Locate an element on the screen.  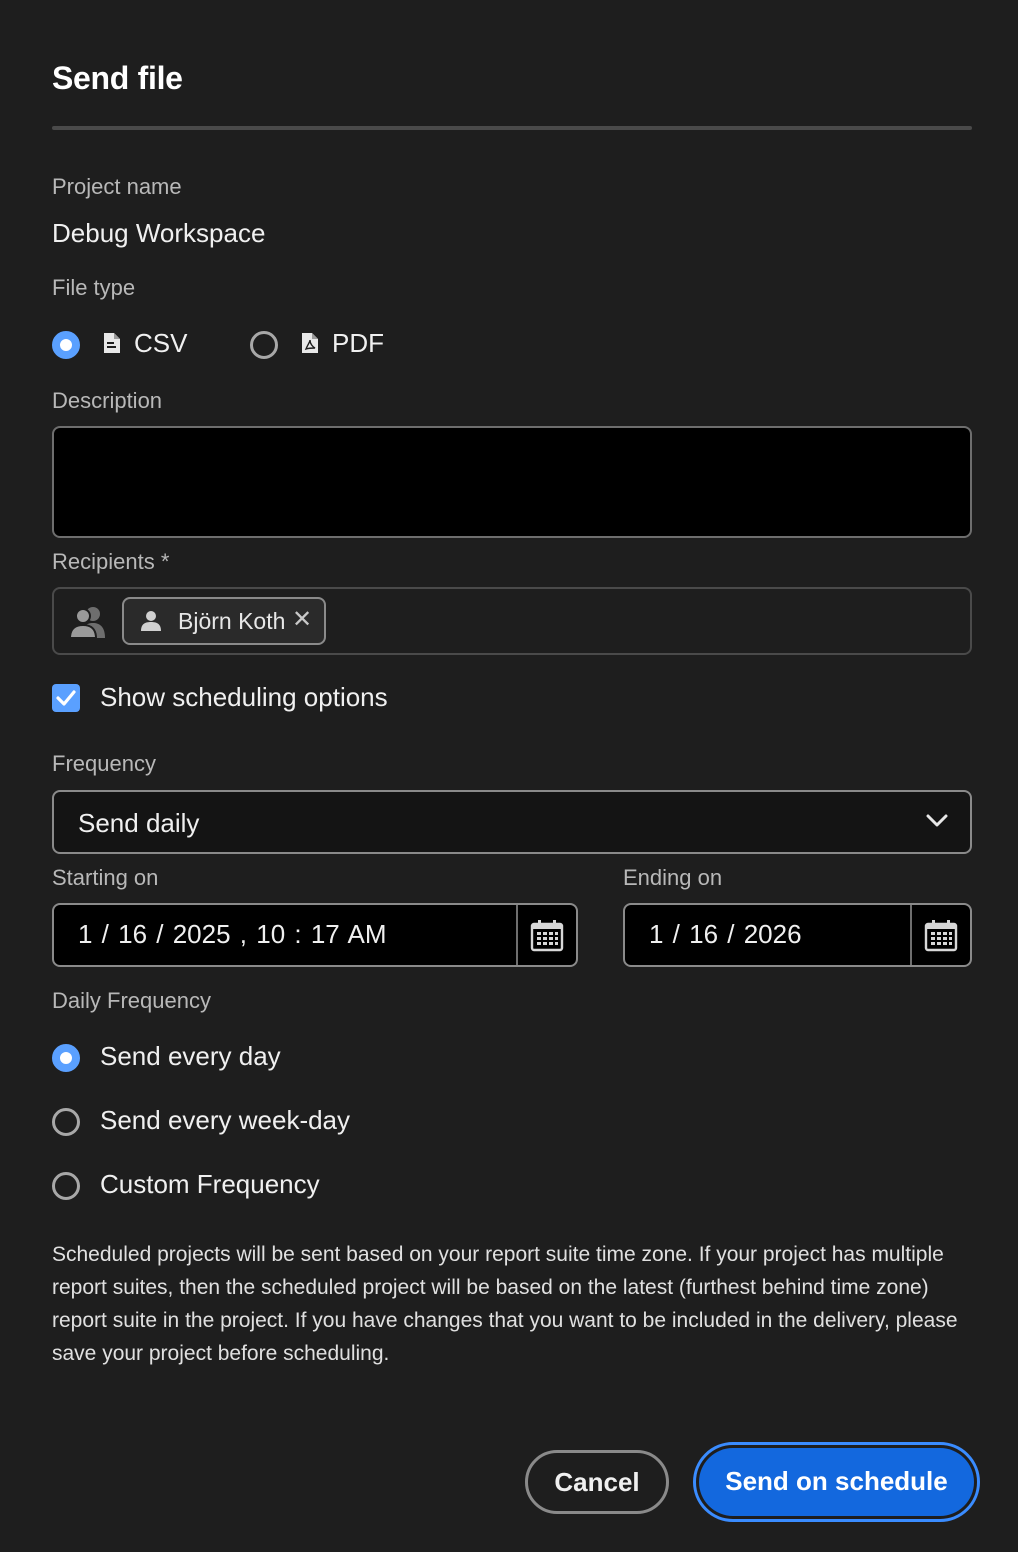
dialog-title: Send file is located at coordinates (117, 78).